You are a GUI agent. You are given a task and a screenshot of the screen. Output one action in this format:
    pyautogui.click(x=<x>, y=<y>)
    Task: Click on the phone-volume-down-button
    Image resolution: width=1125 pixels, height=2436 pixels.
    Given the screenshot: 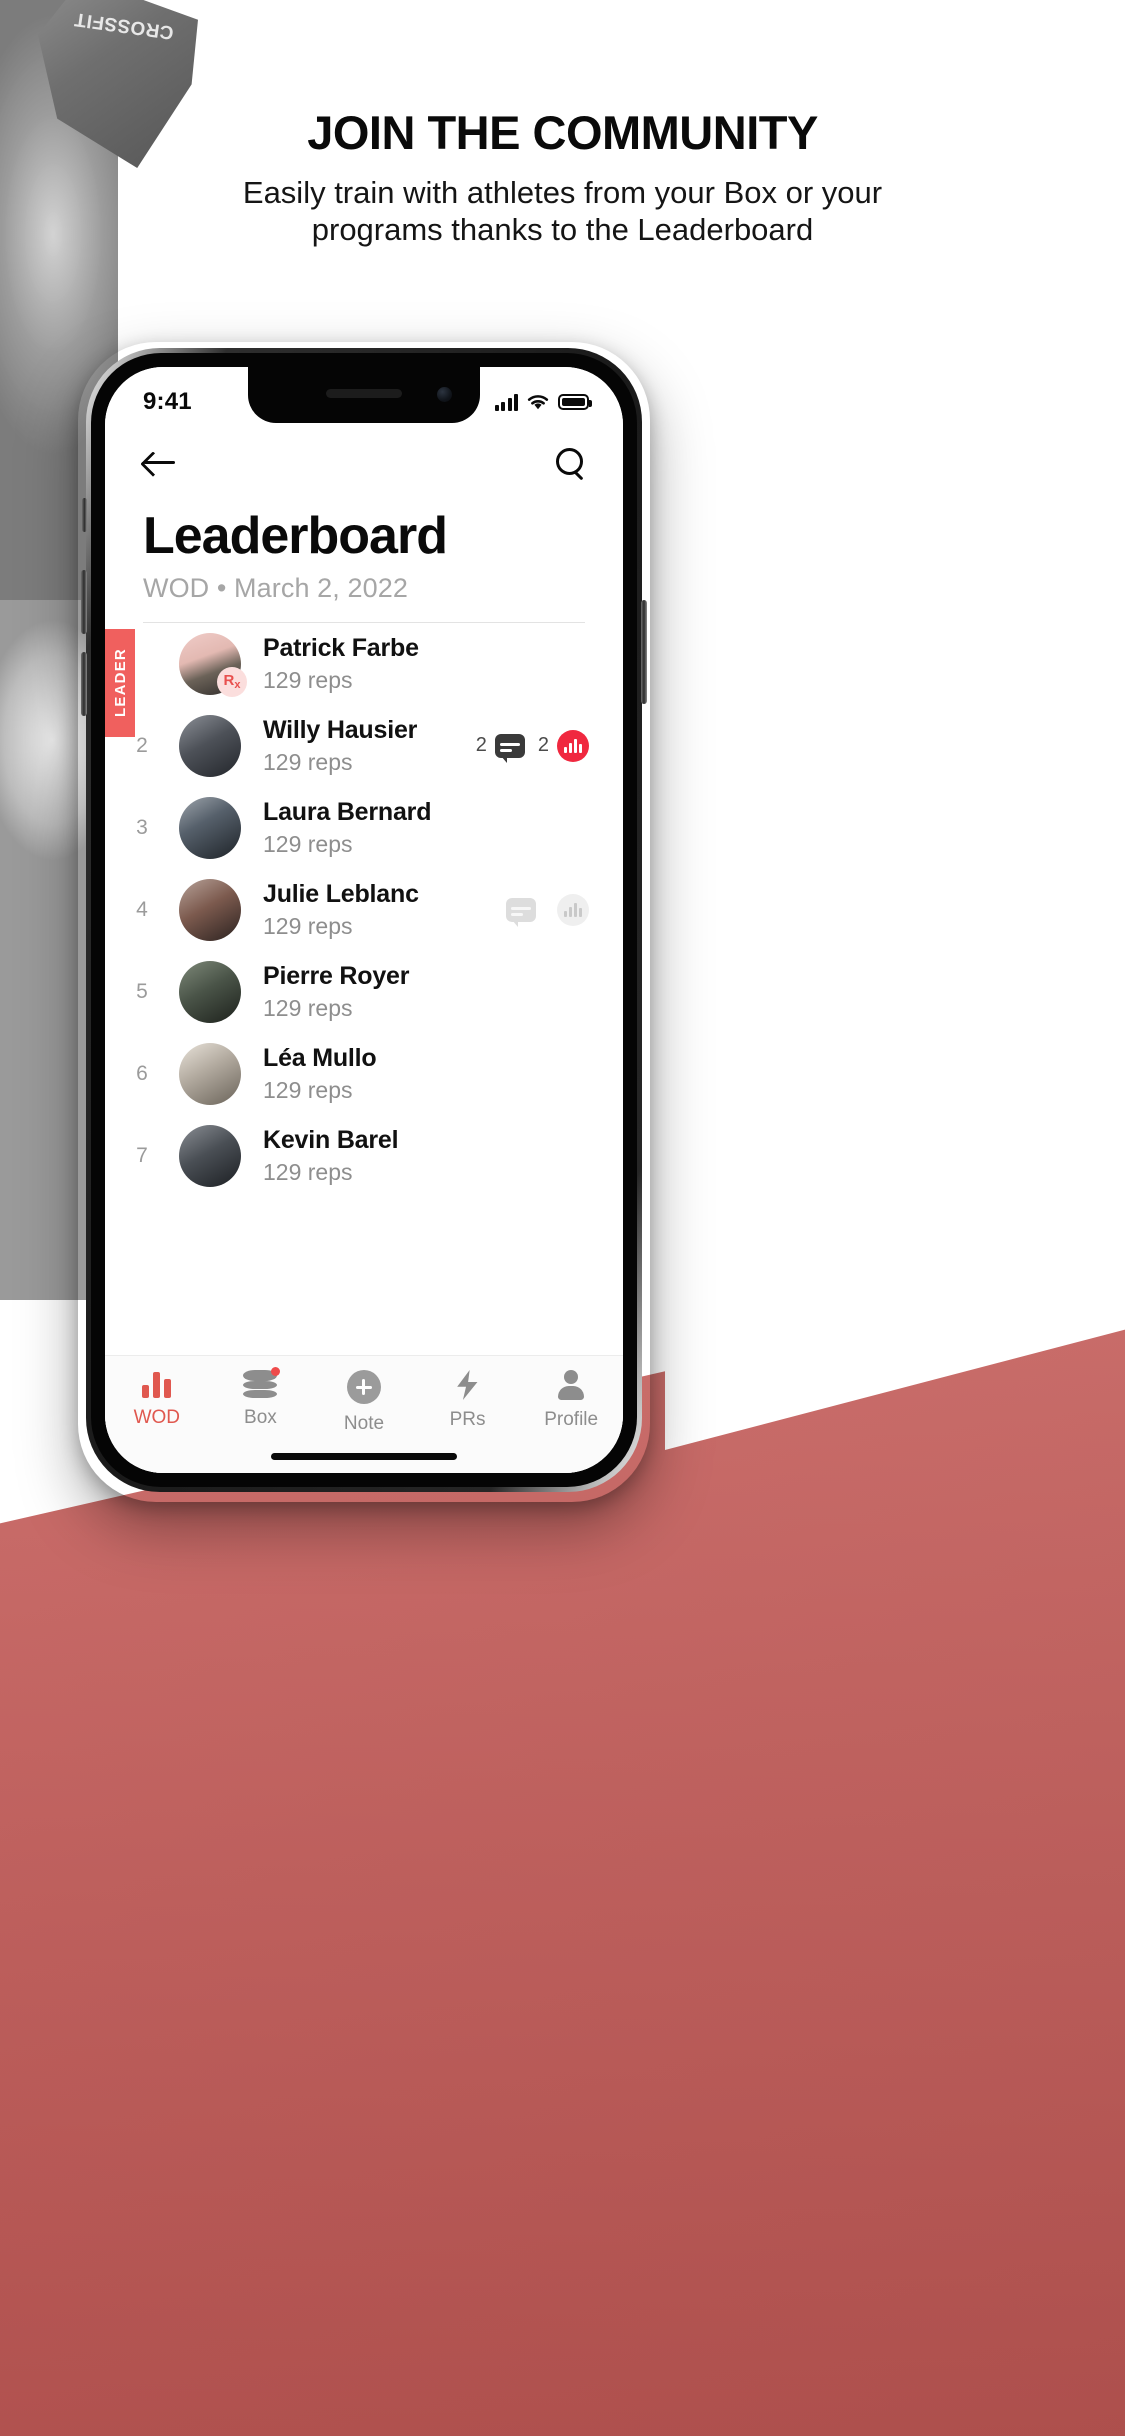 What is the action you would take?
    pyautogui.click(x=84, y=684)
    